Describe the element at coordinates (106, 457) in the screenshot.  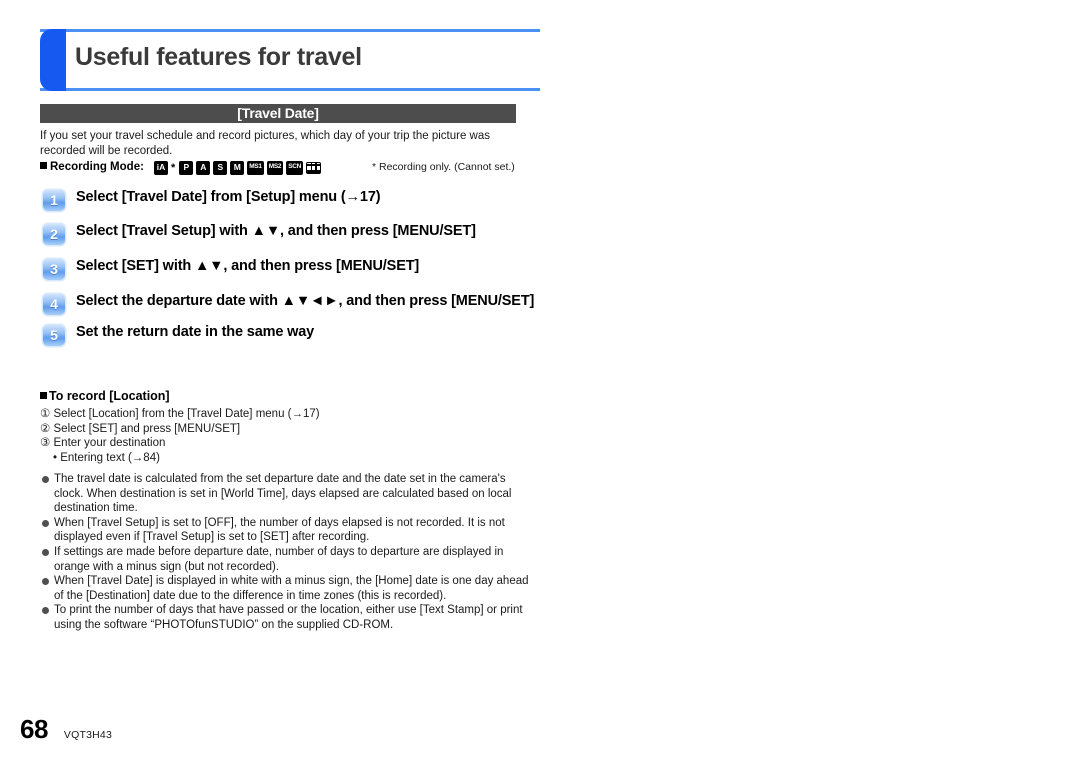
I see `subsection-sub-bullet: • Entering text (→84)` at that location.